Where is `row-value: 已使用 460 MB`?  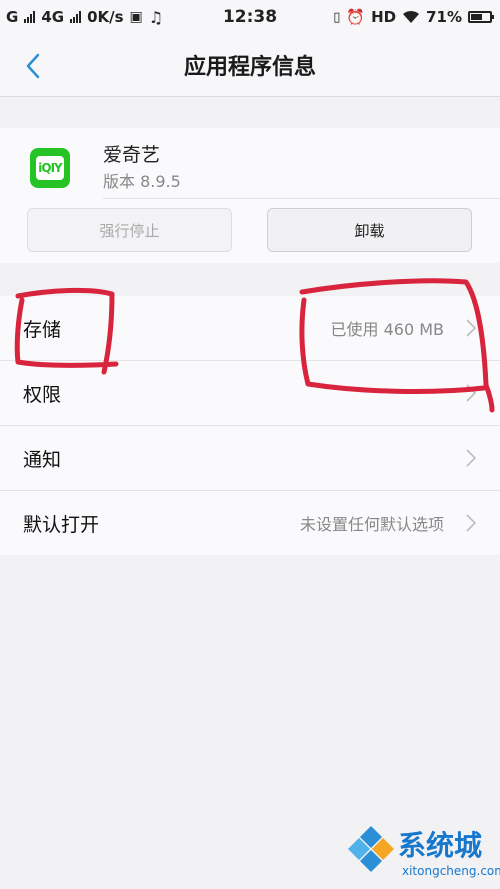 row-value: 已使用 460 MB is located at coordinates (387, 329).